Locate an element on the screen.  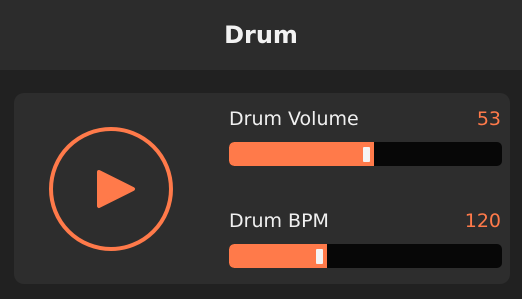
drum-volume-thumb is located at coordinates (366, 154).